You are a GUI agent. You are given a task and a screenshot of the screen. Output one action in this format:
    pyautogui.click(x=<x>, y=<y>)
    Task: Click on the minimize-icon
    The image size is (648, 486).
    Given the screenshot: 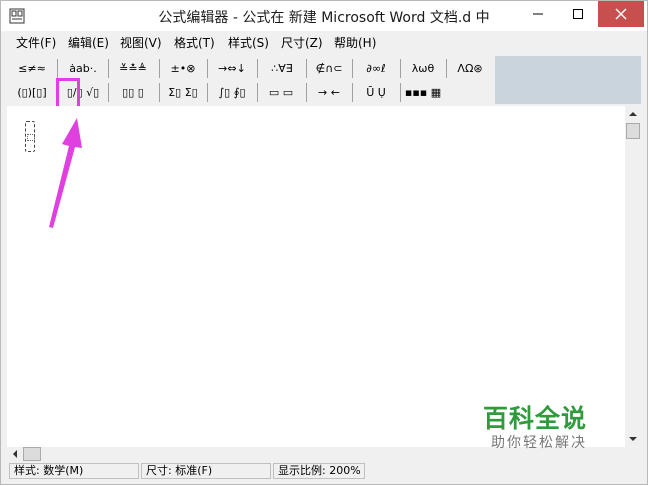 What is the action you would take?
    pyautogui.click(x=538, y=14)
    